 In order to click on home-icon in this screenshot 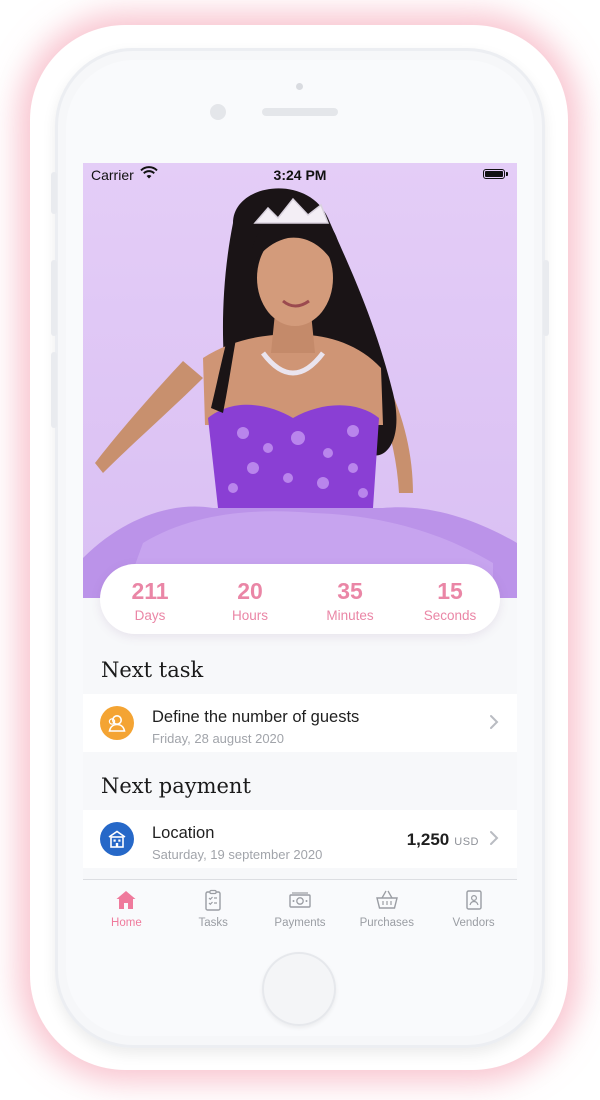, I will do `click(126, 900)`.